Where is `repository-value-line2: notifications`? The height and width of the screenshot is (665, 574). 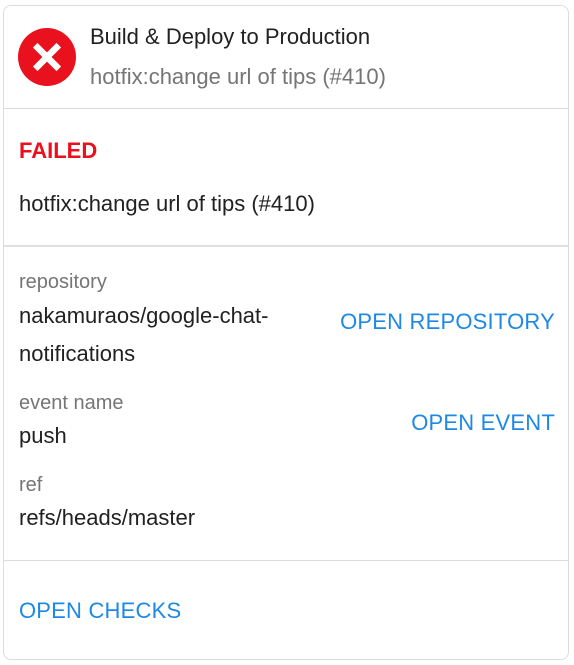
repository-value-line2: notifications is located at coordinates (77, 353).